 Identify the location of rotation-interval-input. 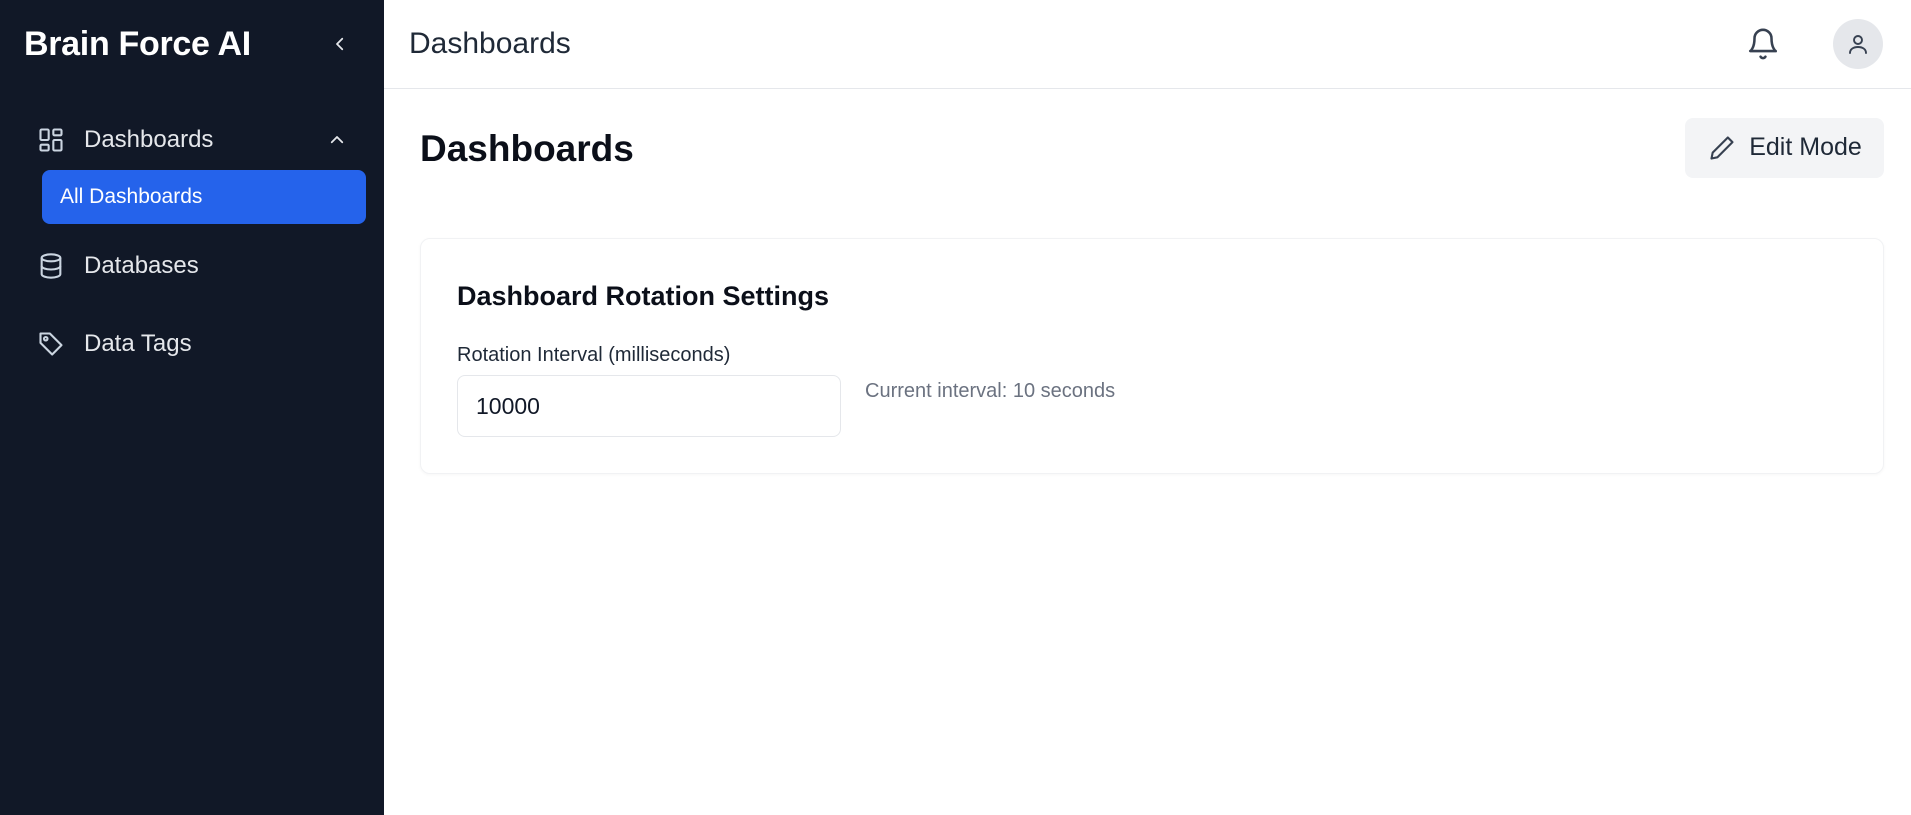
(649, 406).